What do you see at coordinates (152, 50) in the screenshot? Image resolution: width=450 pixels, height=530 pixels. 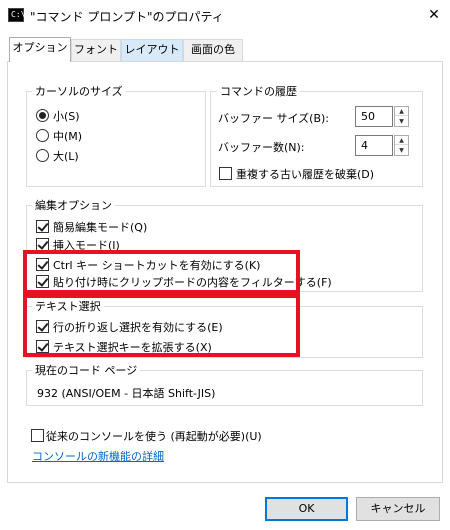 I see `tab-layout: レイアウト` at bounding box center [152, 50].